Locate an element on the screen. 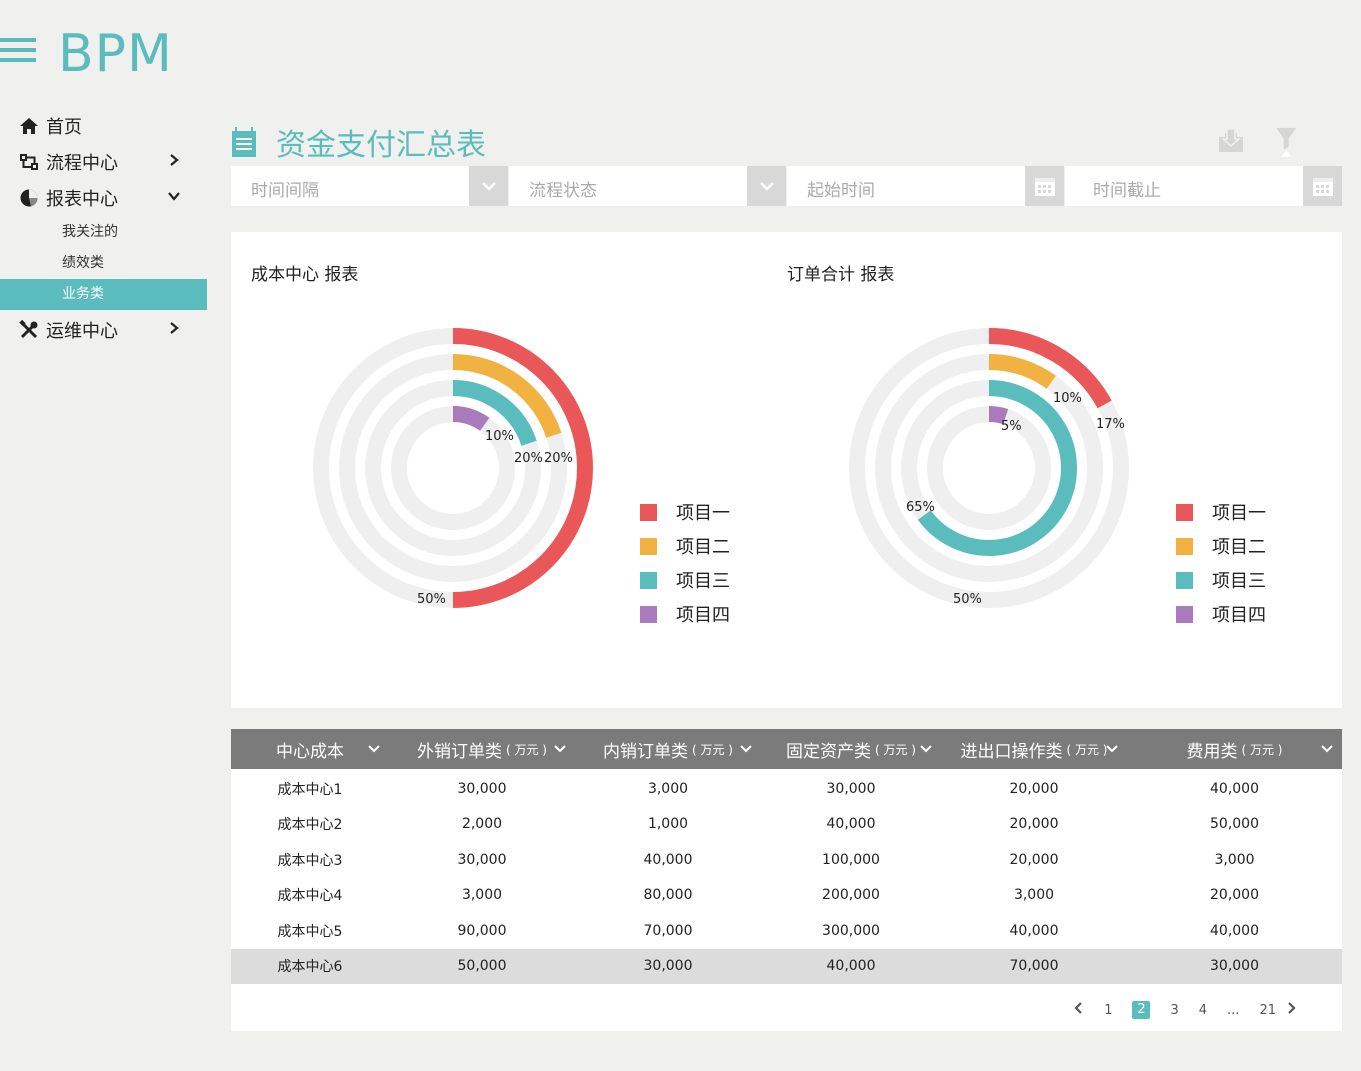 The height and width of the screenshot is (1071, 1361). sidebar-subitem-followed: 我关注的 is located at coordinates (103, 232).